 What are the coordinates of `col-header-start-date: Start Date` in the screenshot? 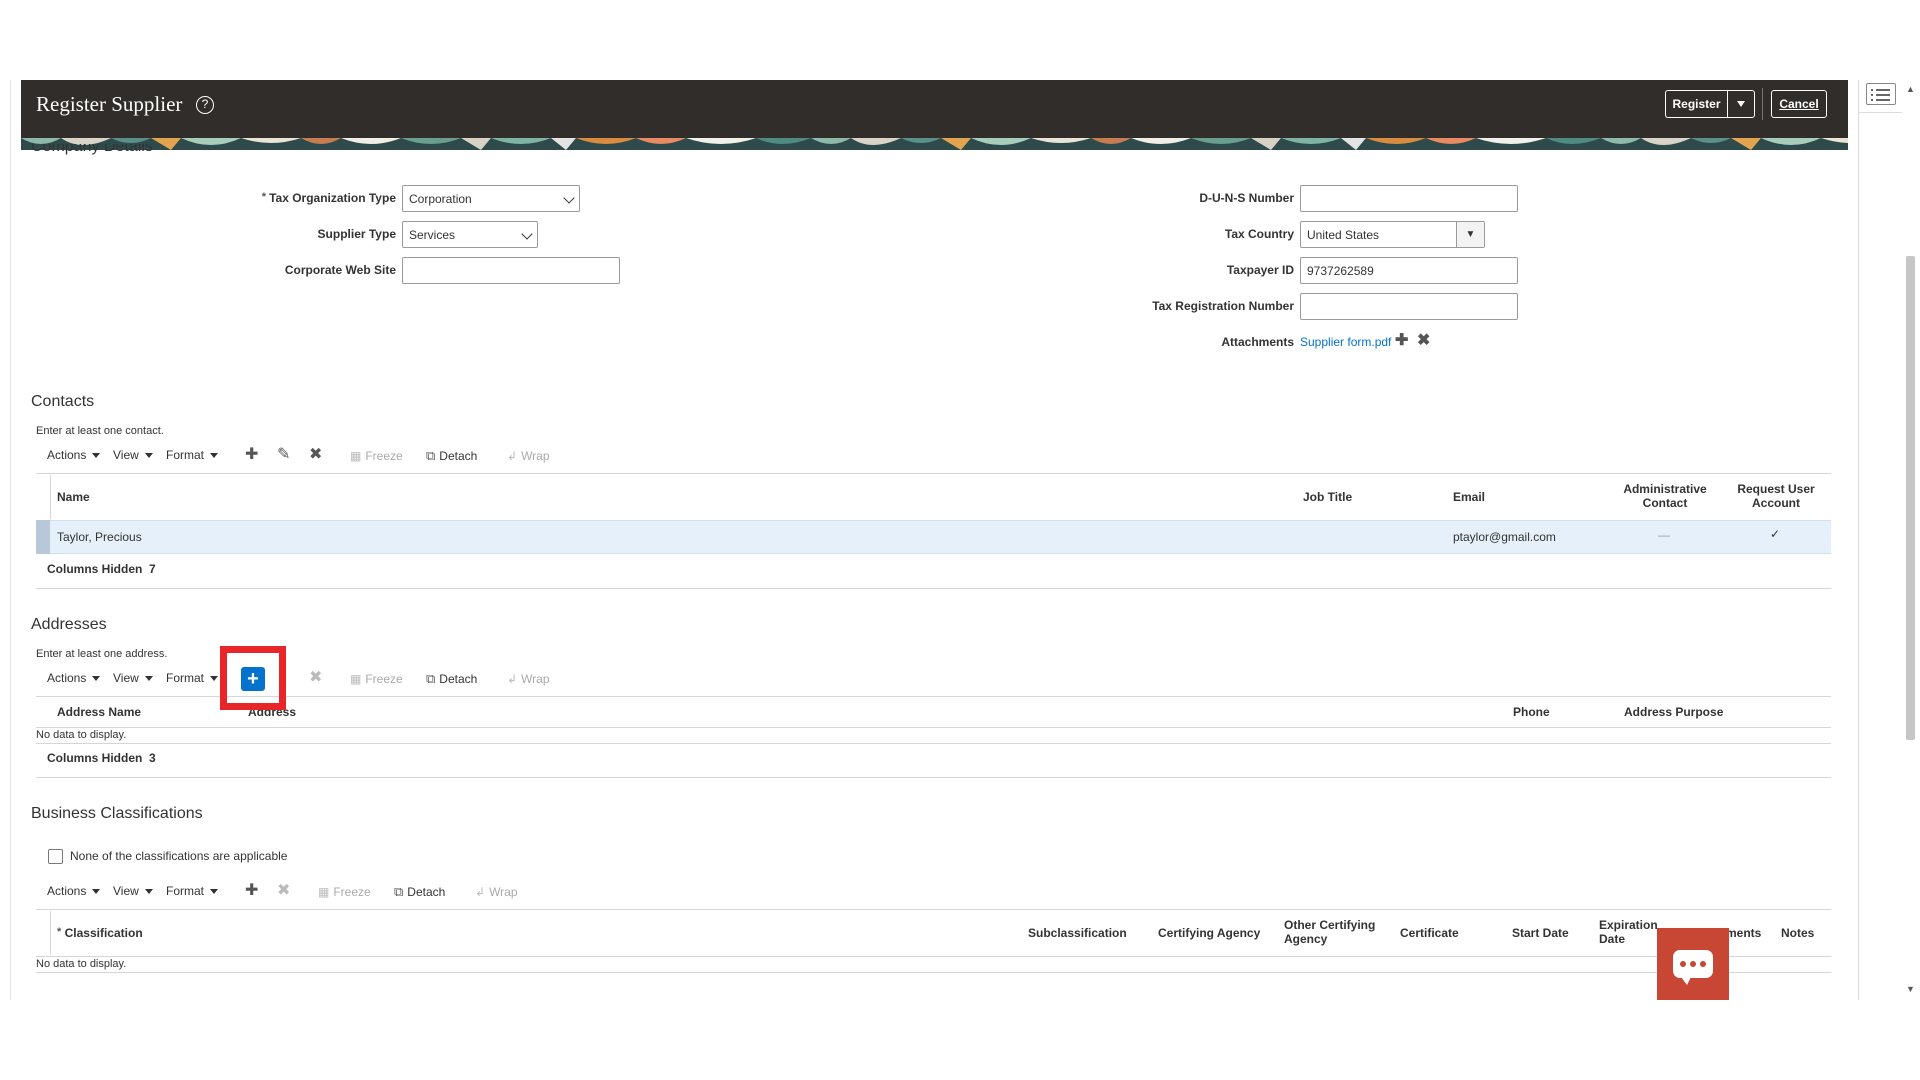 It's located at (1540, 933).